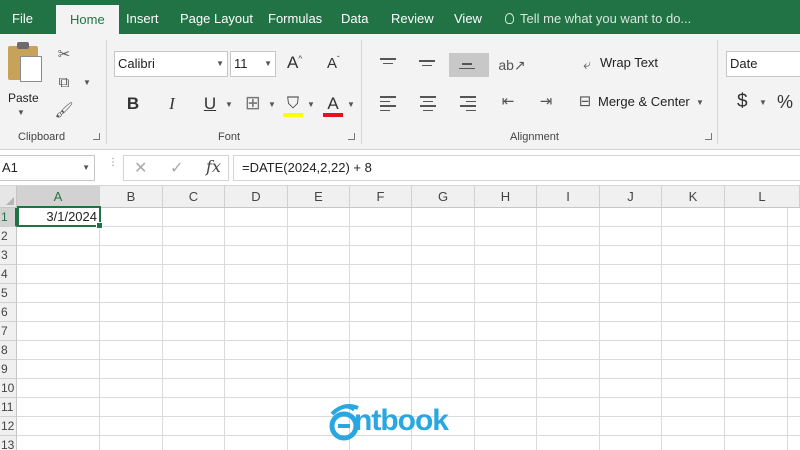 This screenshot has width=800, height=450. What do you see at coordinates (293, 104) in the screenshot?
I see `fill-color-button: ⛉` at bounding box center [293, 104].